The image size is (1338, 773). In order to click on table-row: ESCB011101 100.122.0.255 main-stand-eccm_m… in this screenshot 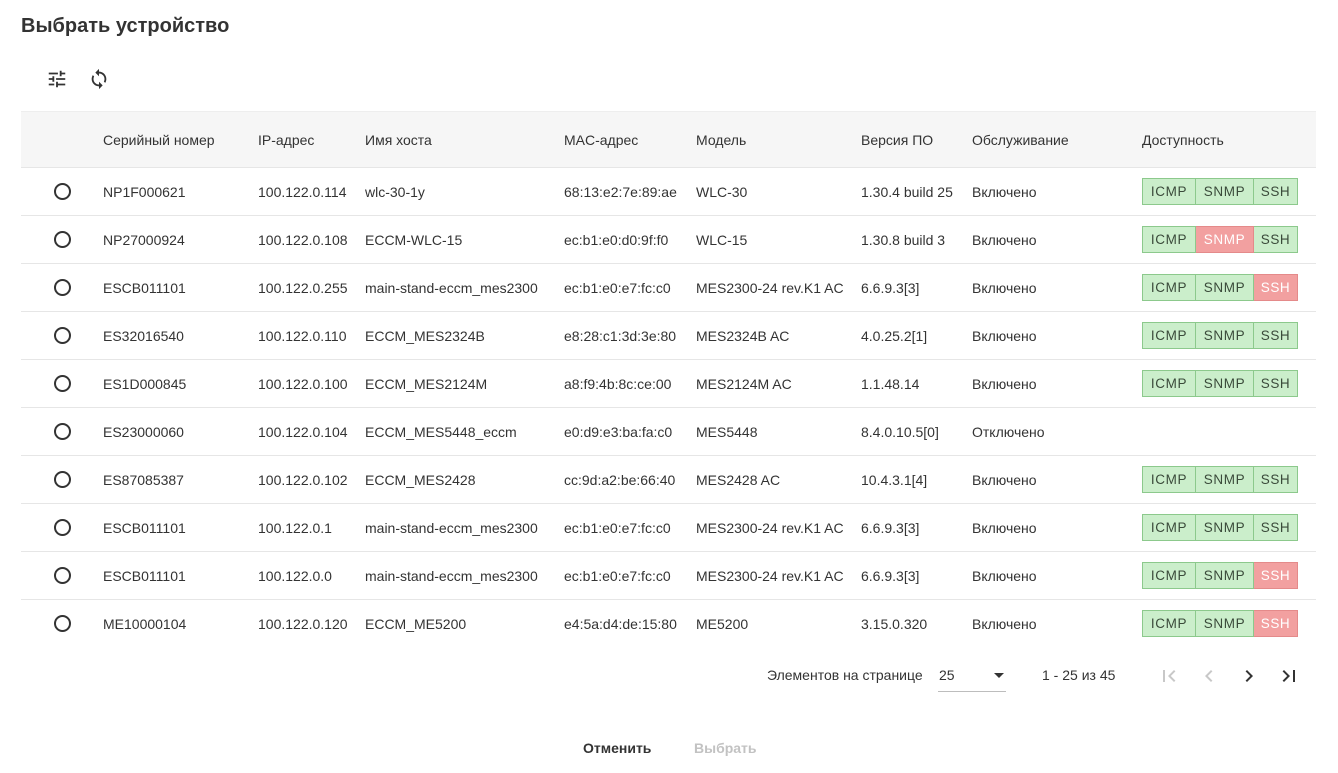, I will do `click(668, 287)`.